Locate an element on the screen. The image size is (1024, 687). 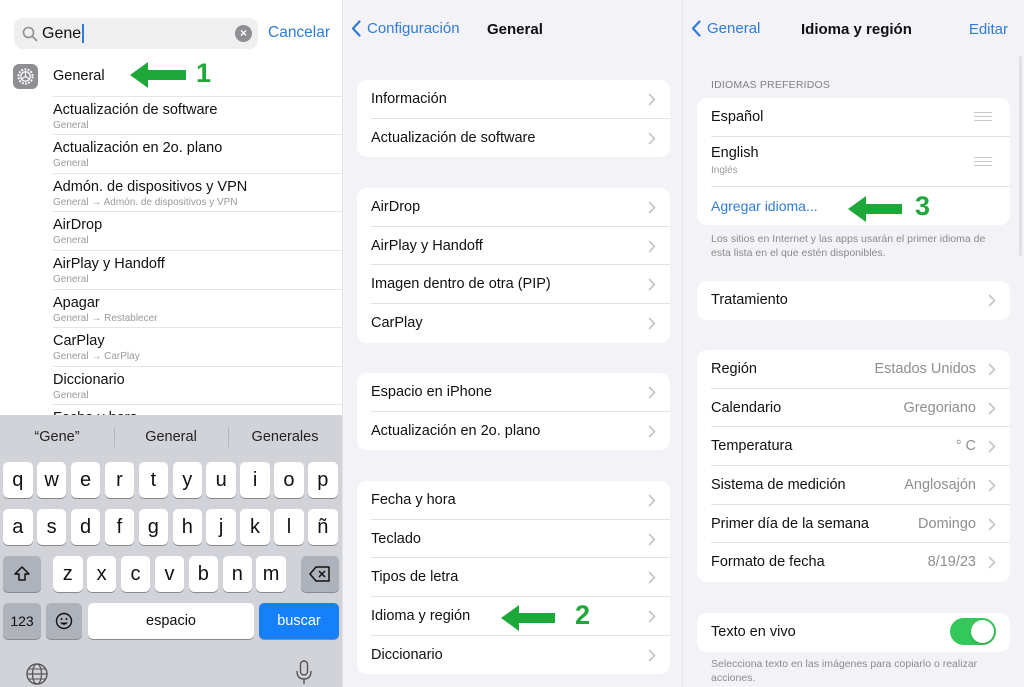
letter-key: w is located at coordinates (51, 480).